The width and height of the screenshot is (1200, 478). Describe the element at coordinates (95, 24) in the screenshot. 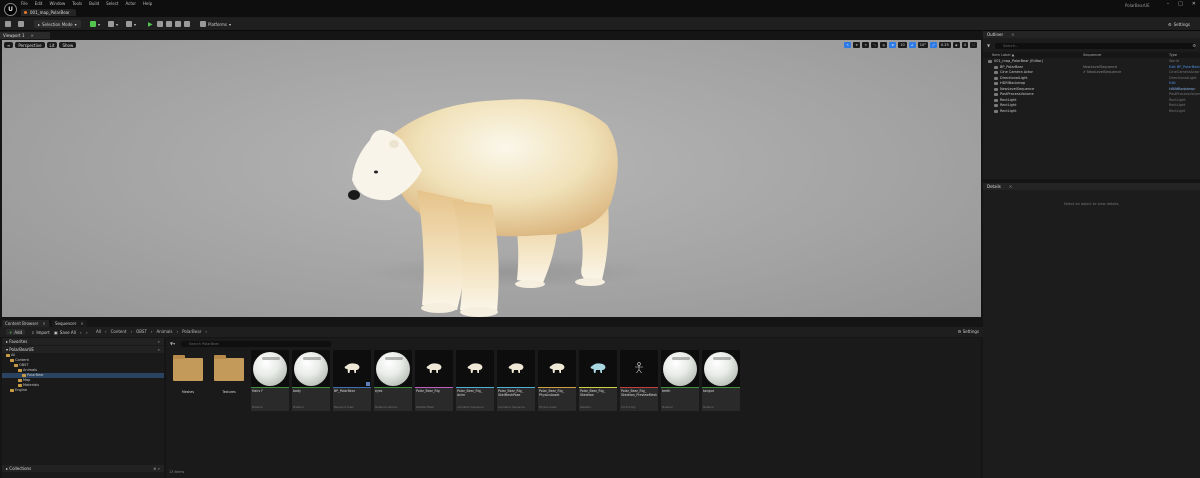

I see `add-actor-icon: ▾` at that location.